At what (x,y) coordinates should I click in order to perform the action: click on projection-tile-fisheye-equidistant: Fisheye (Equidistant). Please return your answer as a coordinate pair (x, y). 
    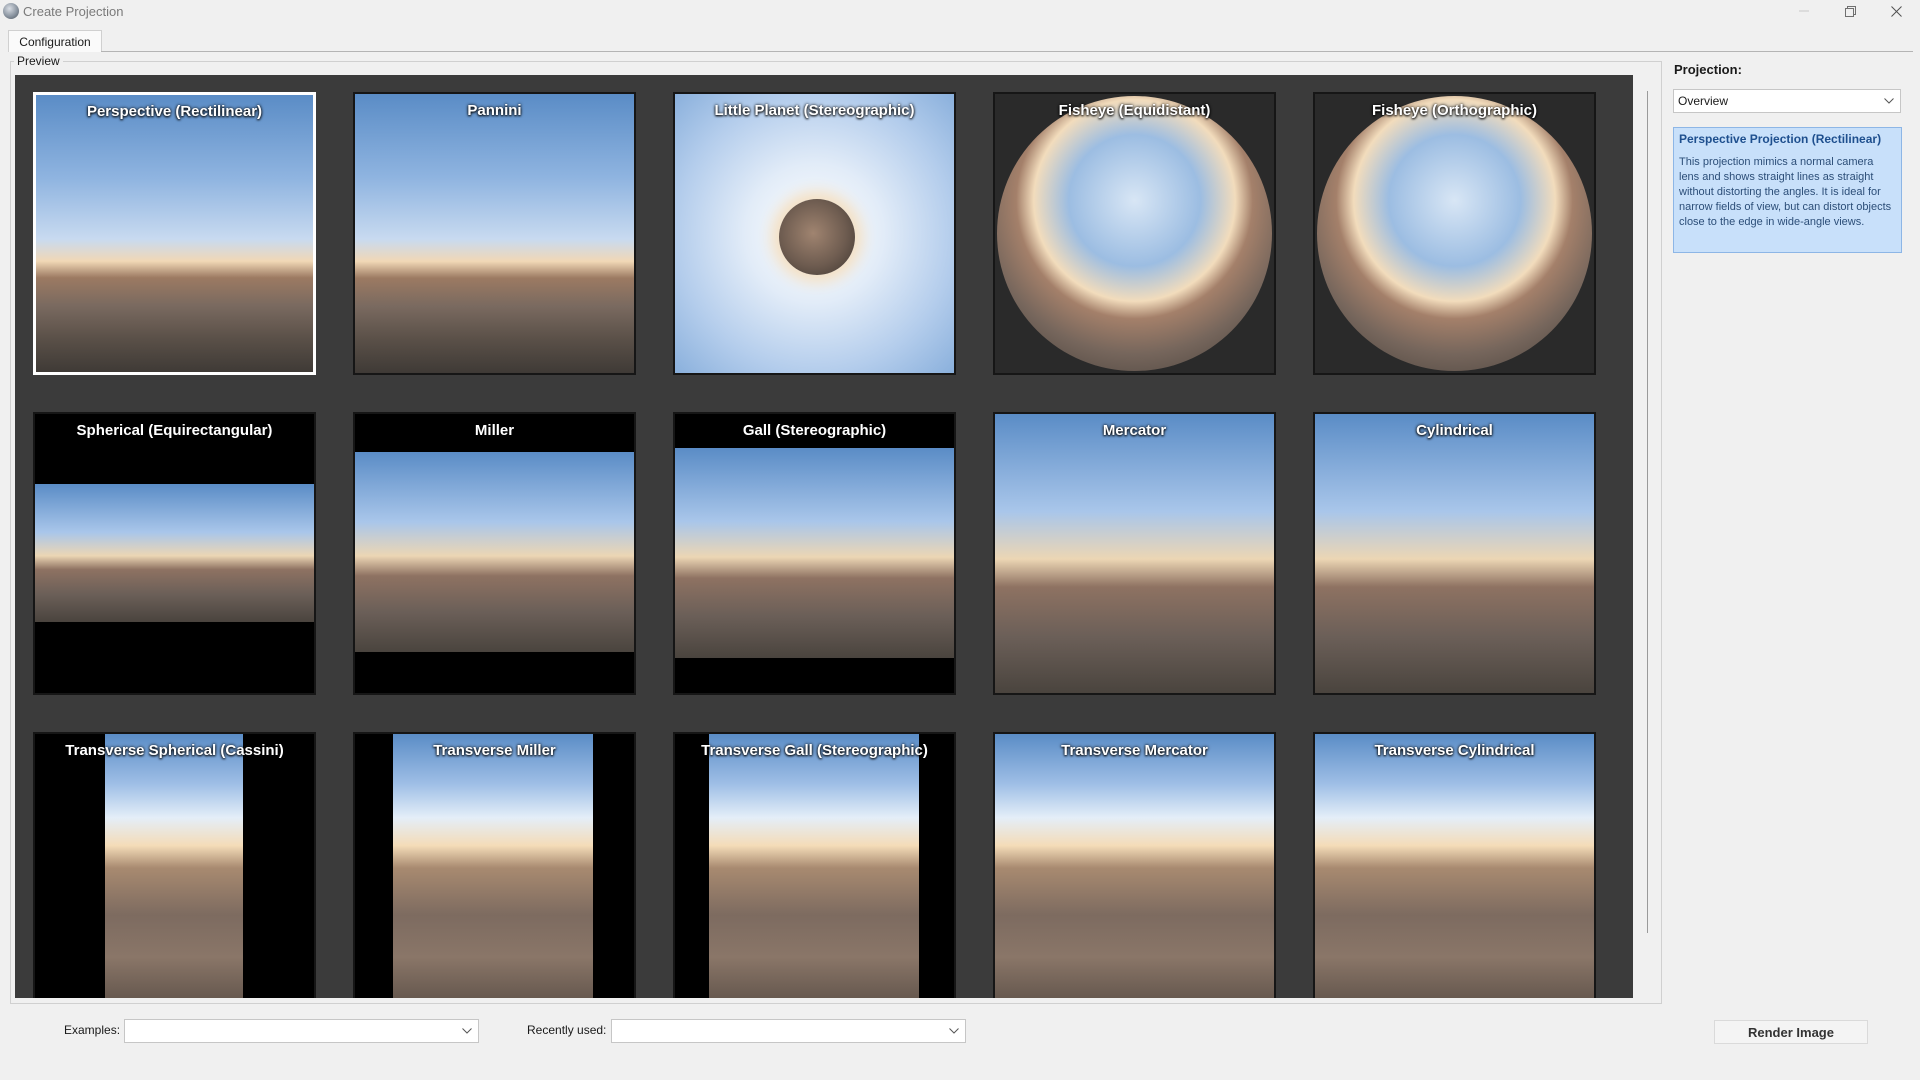
    Looking at the image, I should click on (1134, 233).